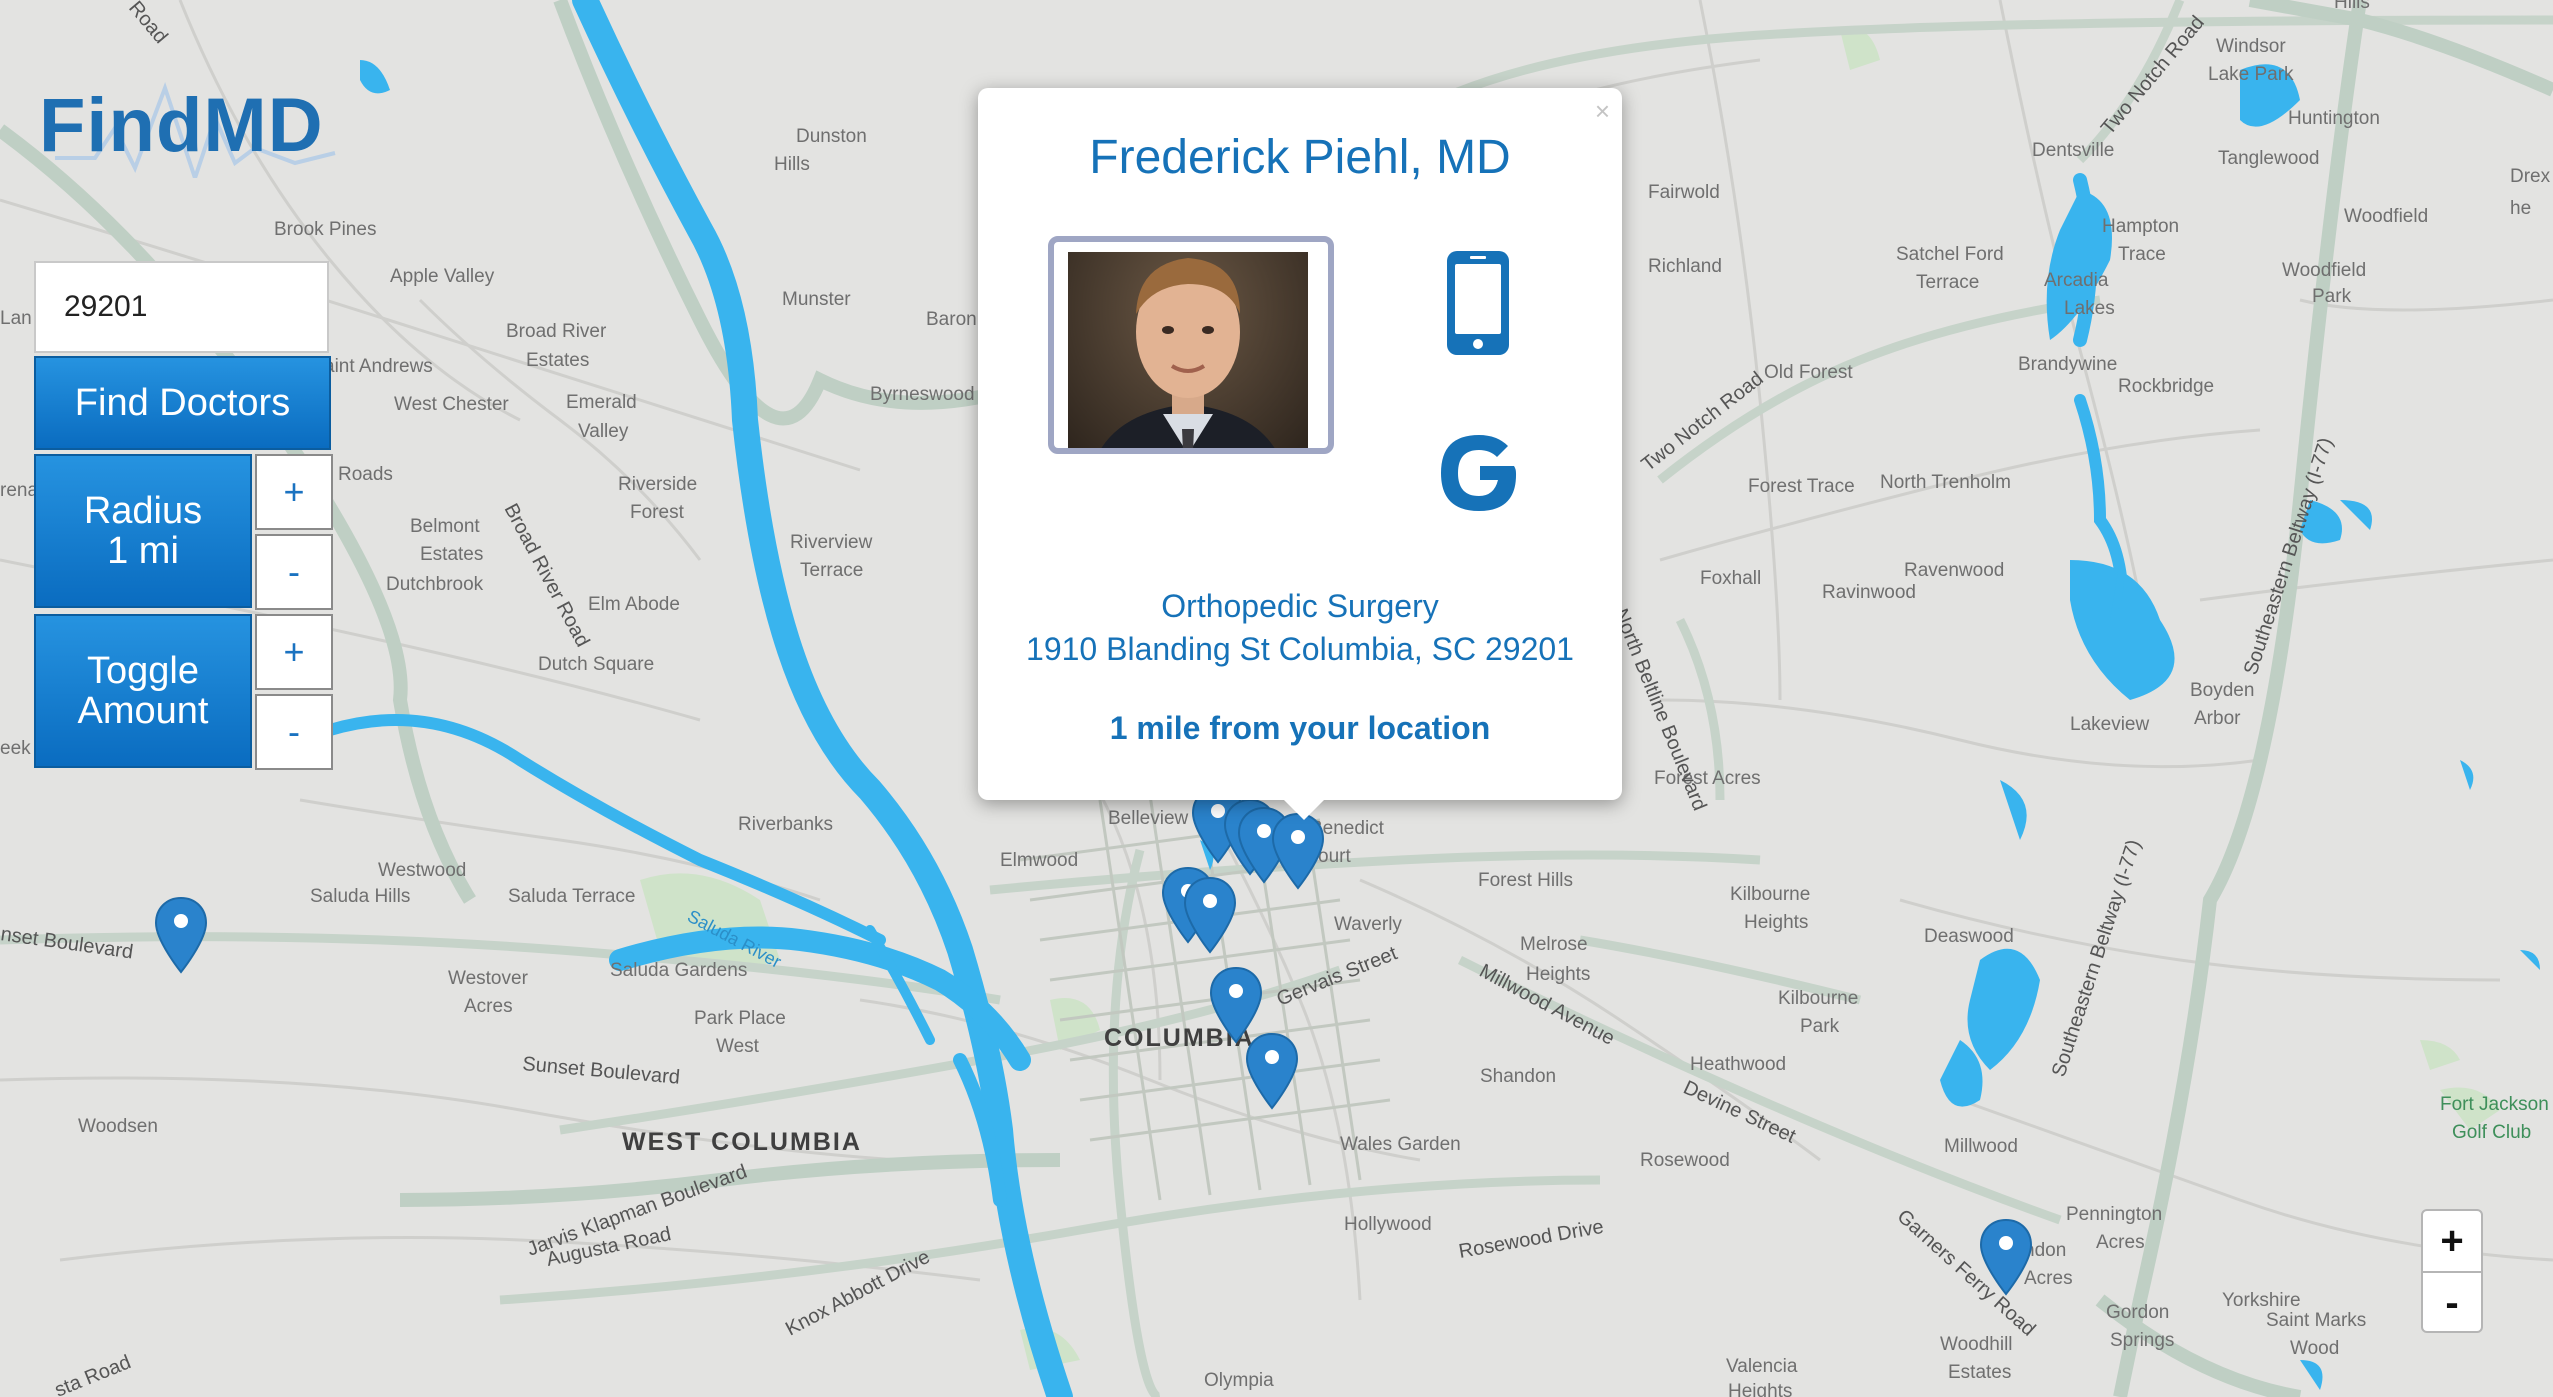 The height and width of the screenshot is (1397, 2553). I want to click on label-woodhill-estates: Estates, so click(1979, 1372).